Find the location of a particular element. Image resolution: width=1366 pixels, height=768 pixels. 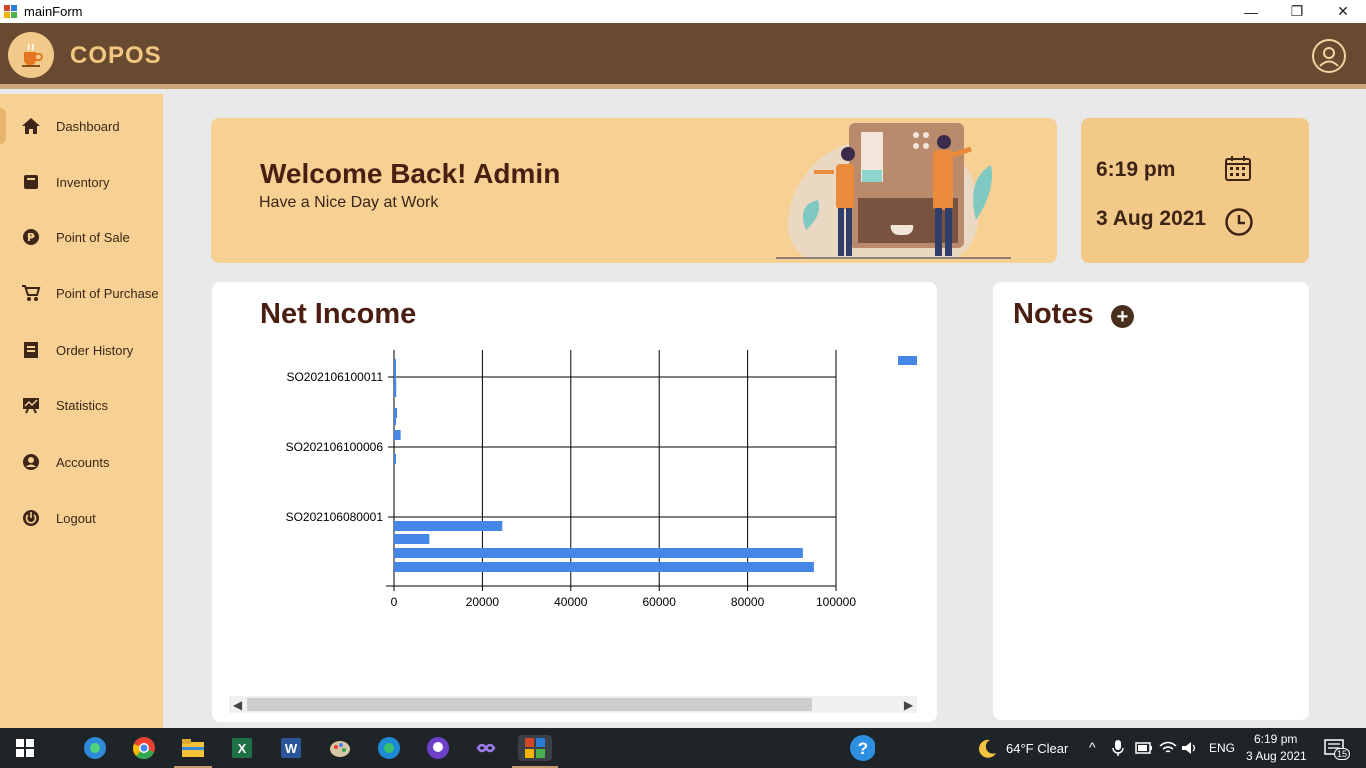

sidebar-item-order-history: Order History is located at coordinates (81, 350).